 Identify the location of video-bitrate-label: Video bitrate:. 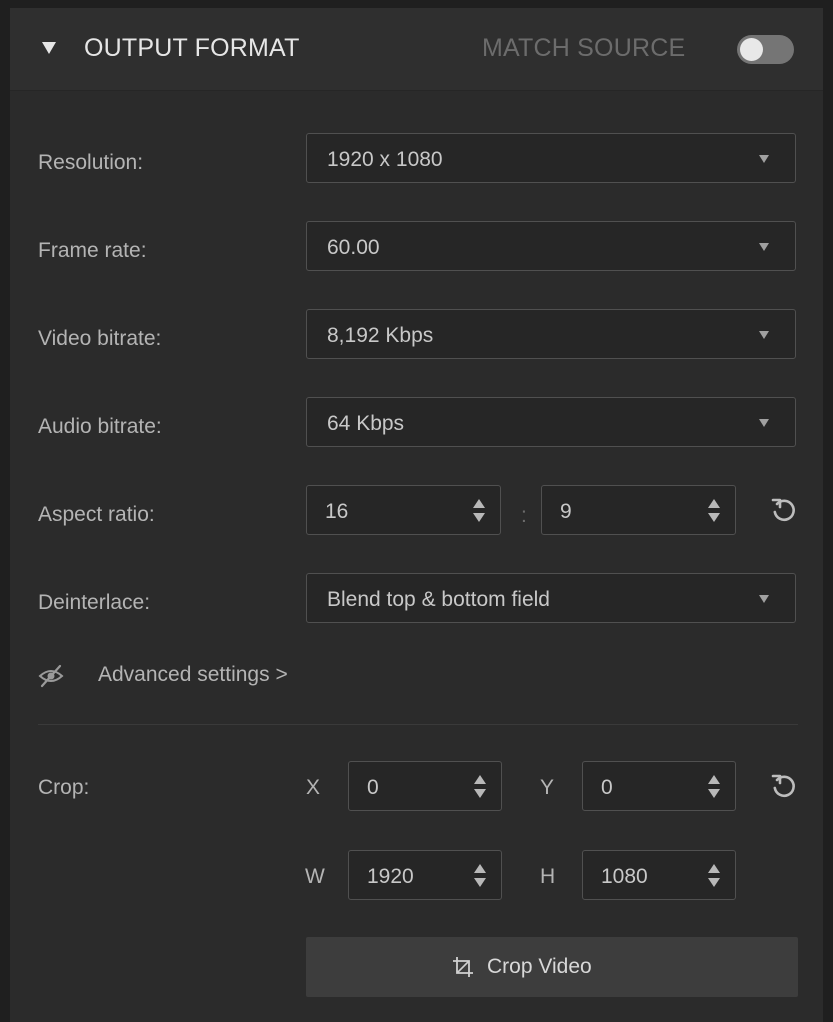
(100, 338).